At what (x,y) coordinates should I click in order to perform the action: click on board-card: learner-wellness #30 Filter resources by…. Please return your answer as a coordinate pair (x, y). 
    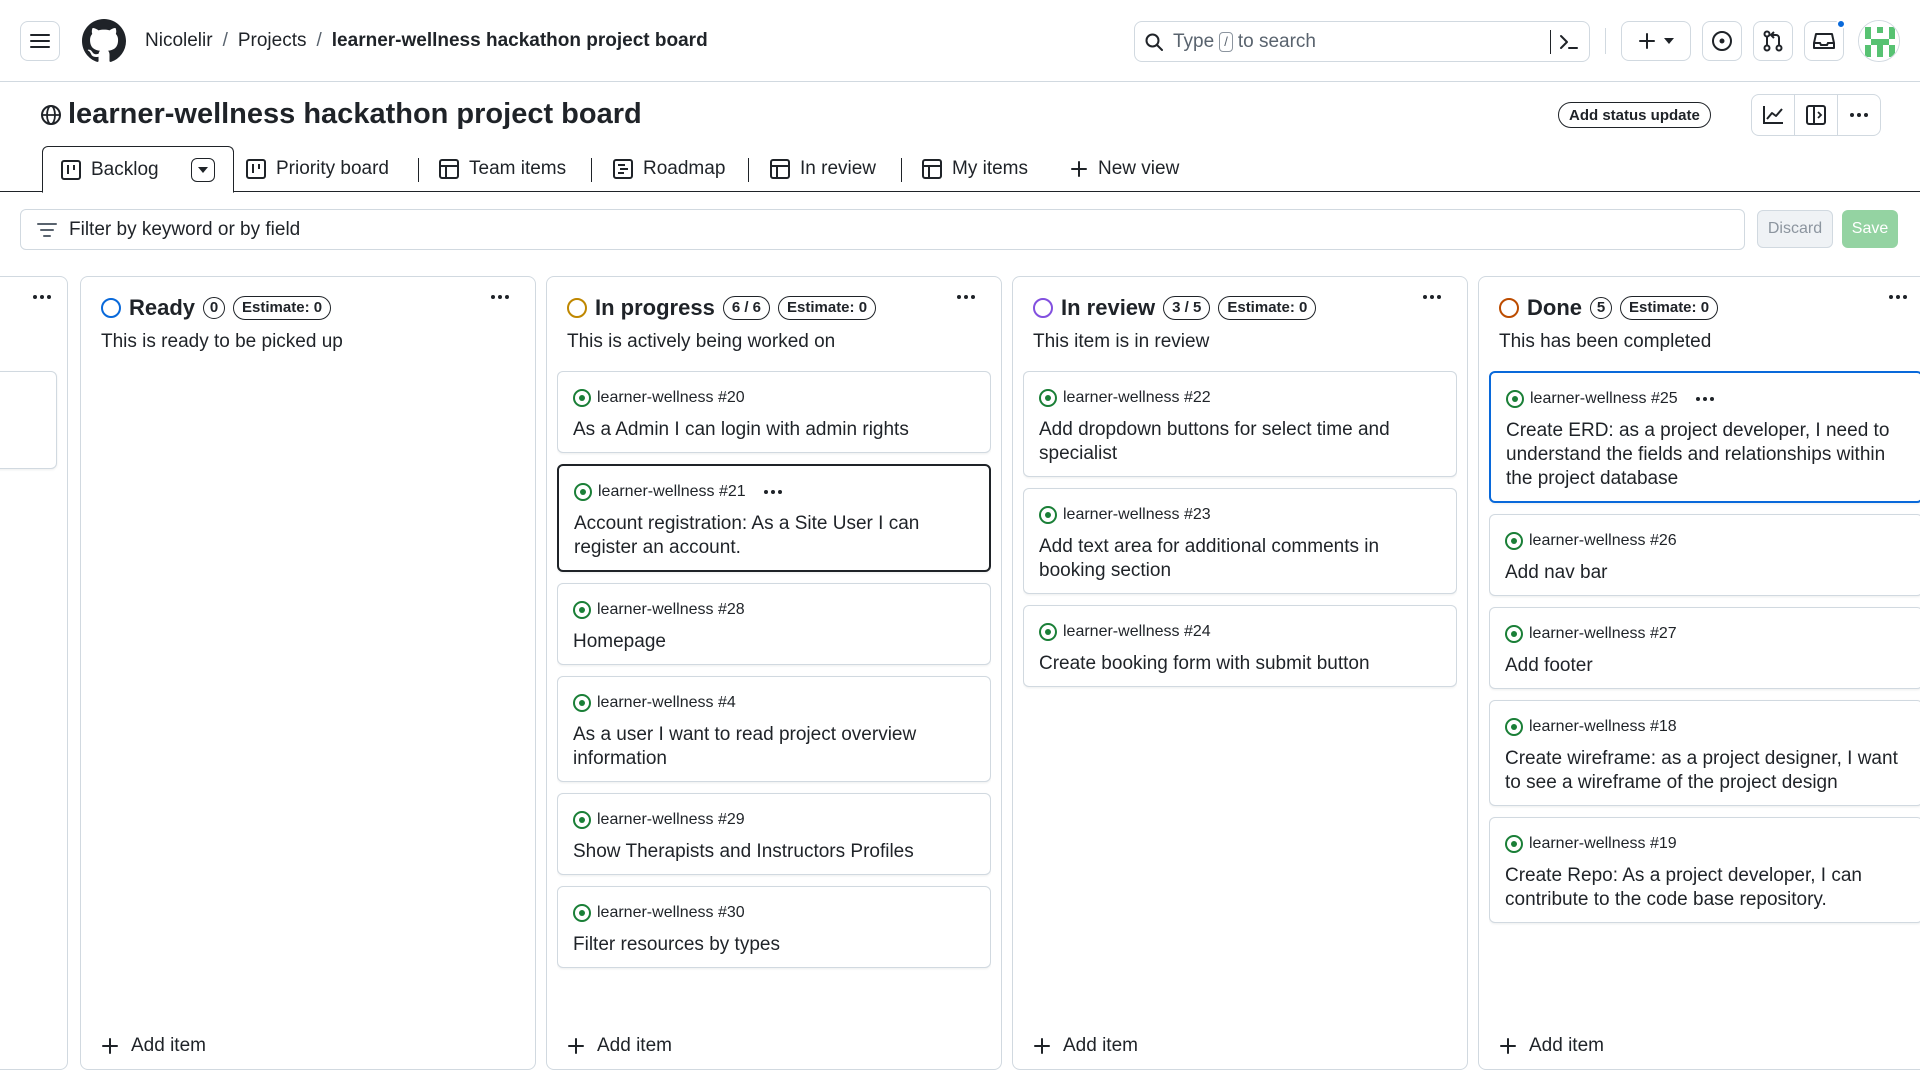
    Looking at the image, I should click on (774, 927).